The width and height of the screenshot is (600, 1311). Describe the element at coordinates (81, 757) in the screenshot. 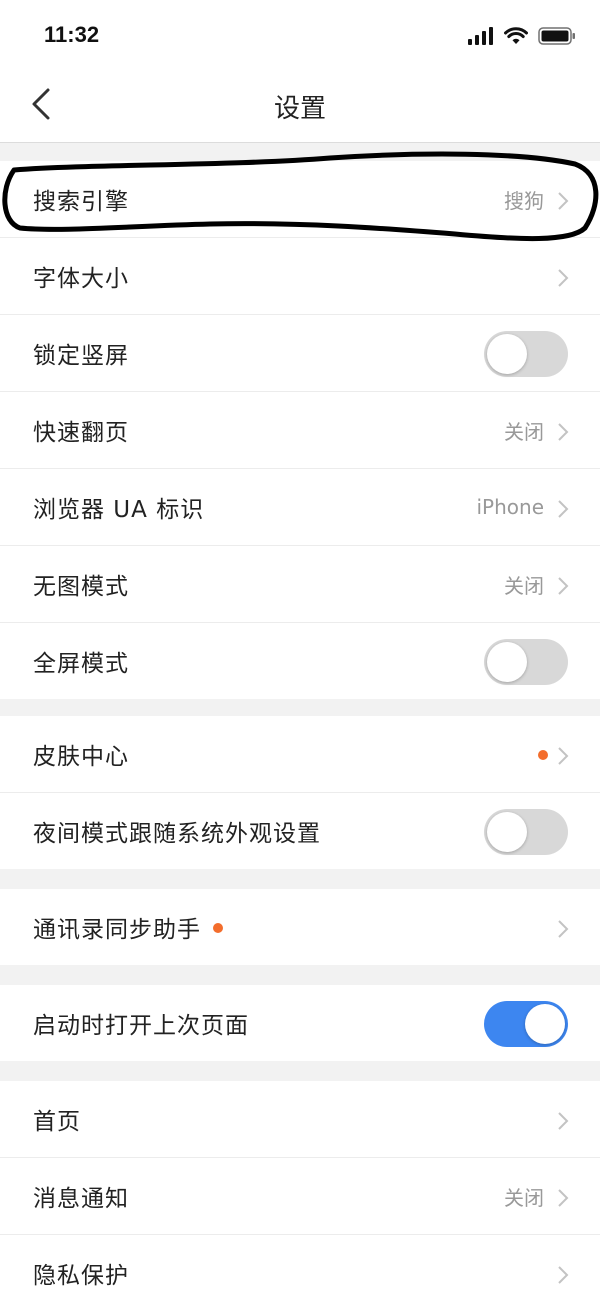

I see `setting-label: 皮肤中心` at that location.